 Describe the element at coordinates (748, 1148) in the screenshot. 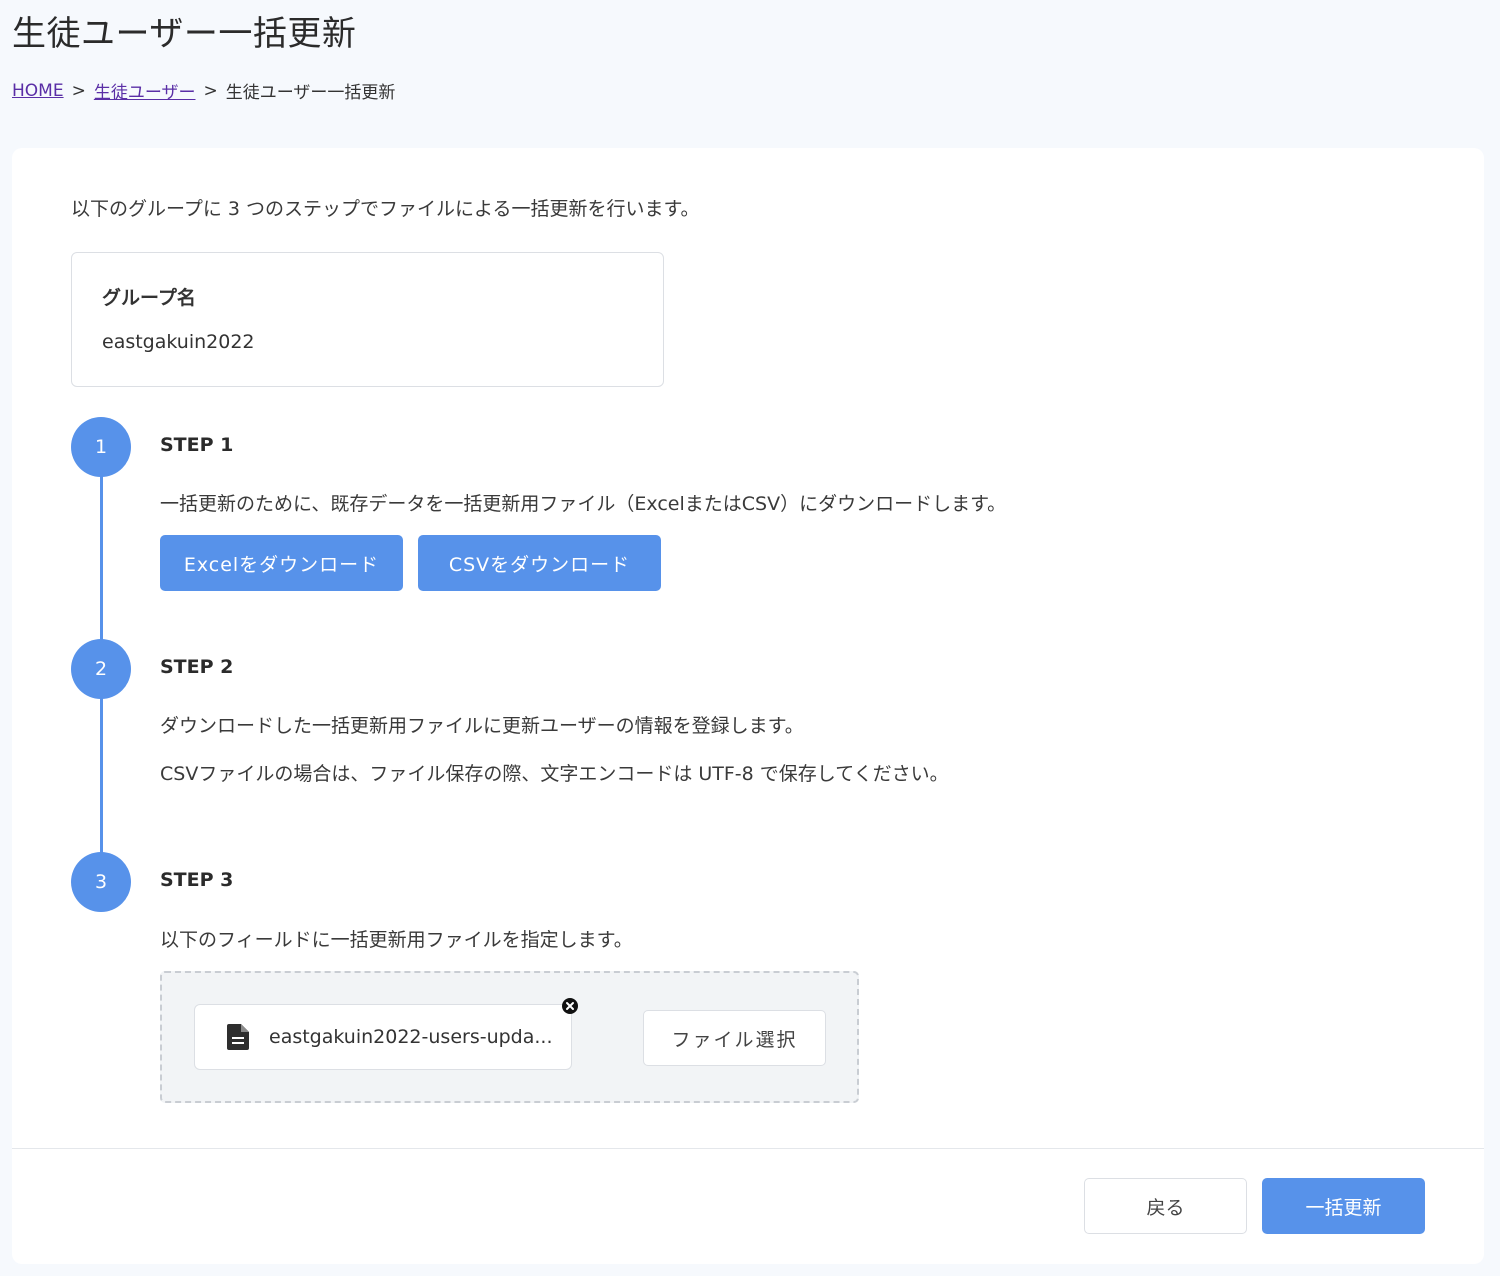

I see `footer-divider` at that location.